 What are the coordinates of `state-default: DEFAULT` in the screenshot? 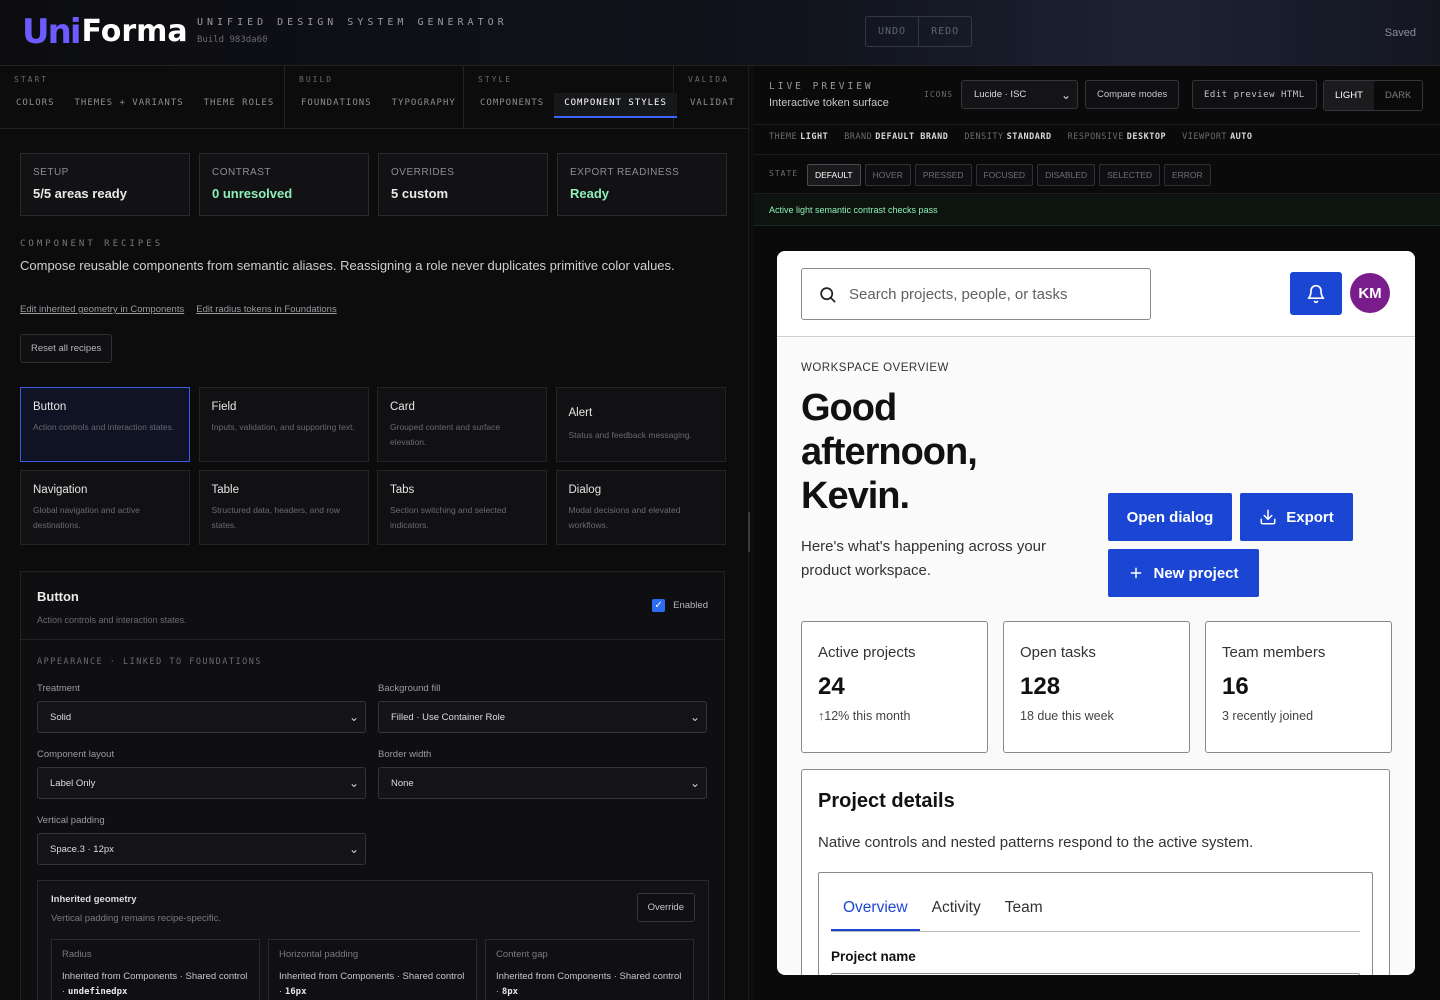 It's located at (834, 175).